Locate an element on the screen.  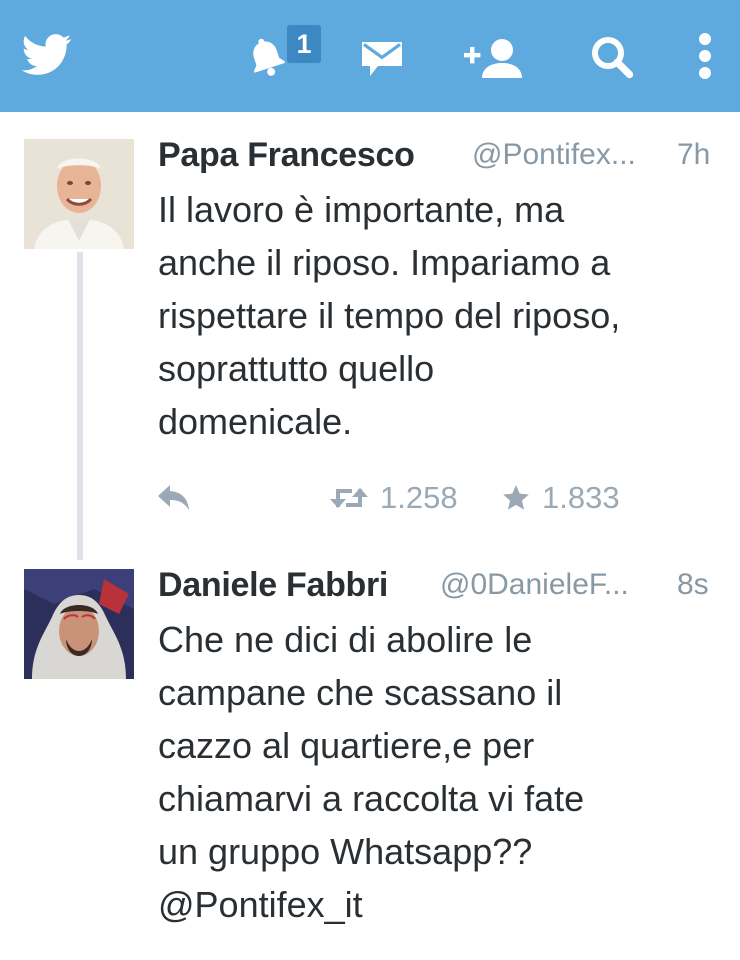
retweet-count: 1.258 is located at coordinates (419, 497).